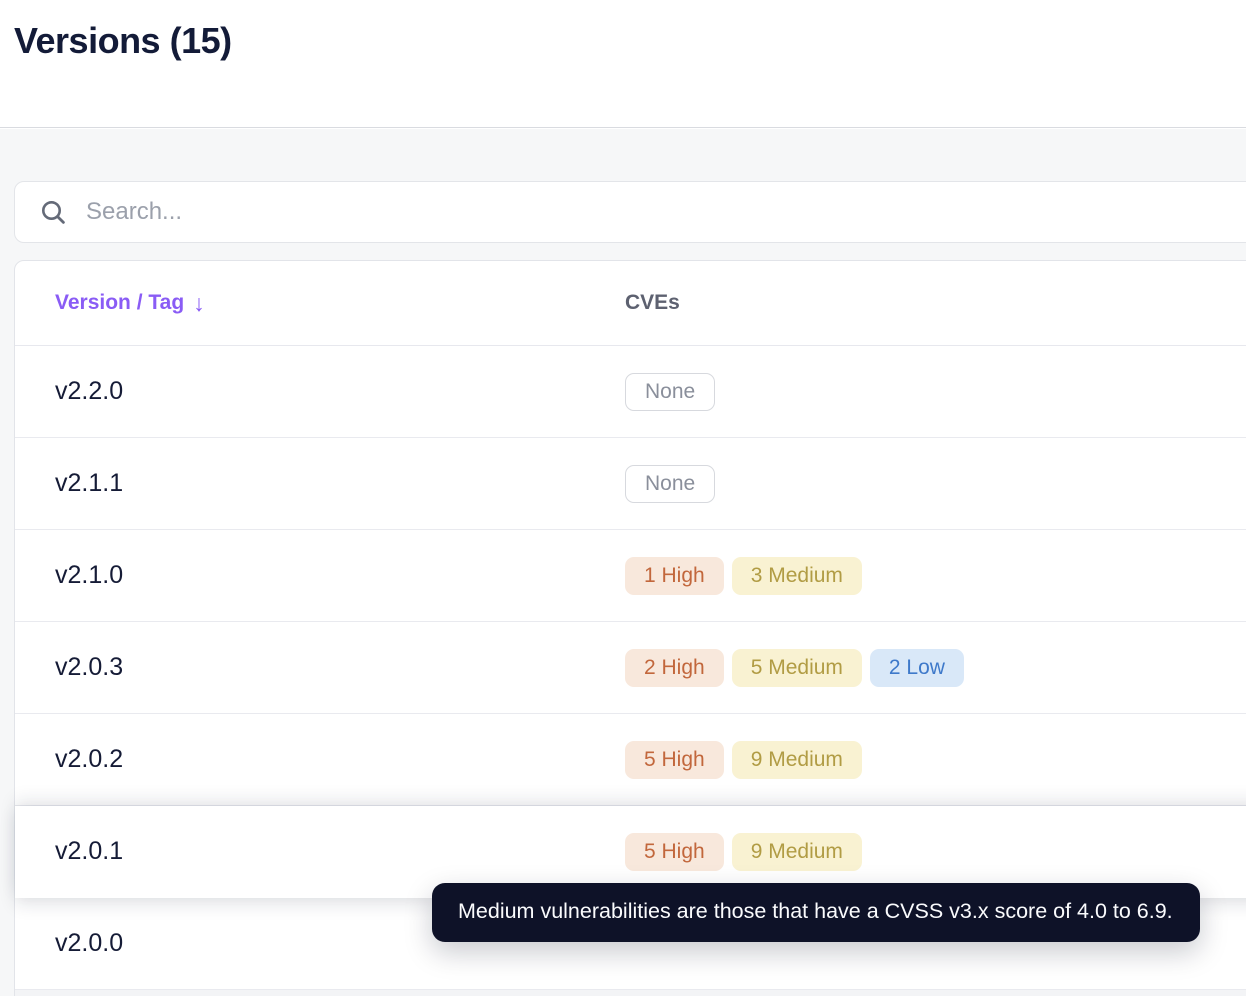  What do you see at coordinates (916, 667) in the screenshot?
I see `cve-badge-low: 2 Low` at bounding box center [916, 667].